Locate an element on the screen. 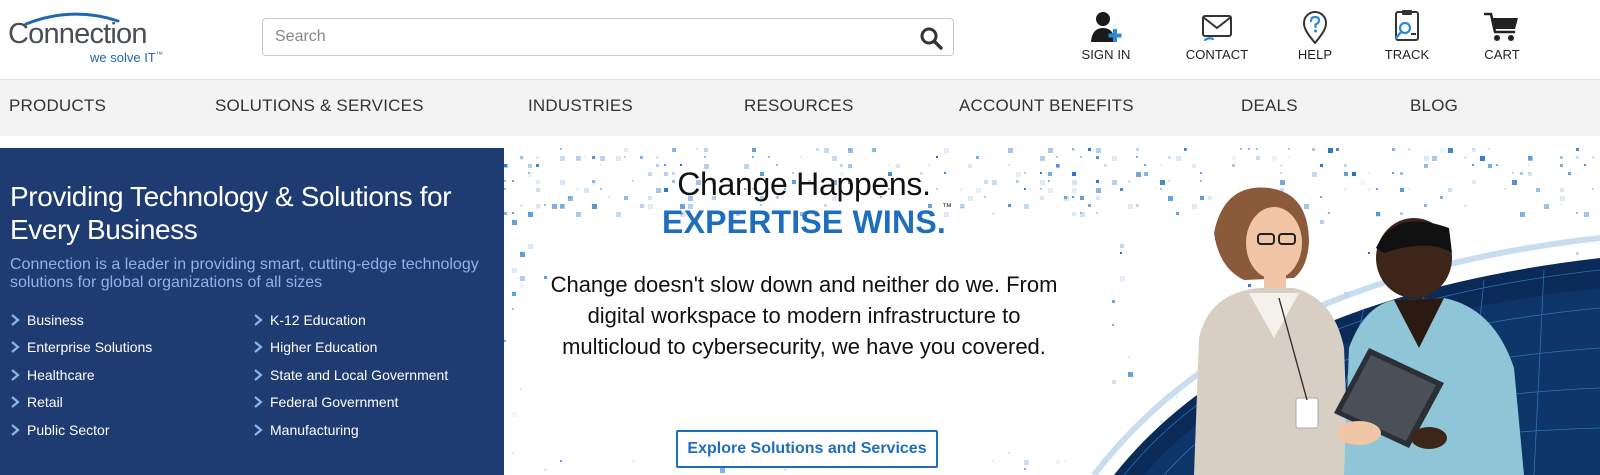 The height and width of the screenshot is (475, 1600). hero-headline: Change Happens. is located at coordinates (804, 184).